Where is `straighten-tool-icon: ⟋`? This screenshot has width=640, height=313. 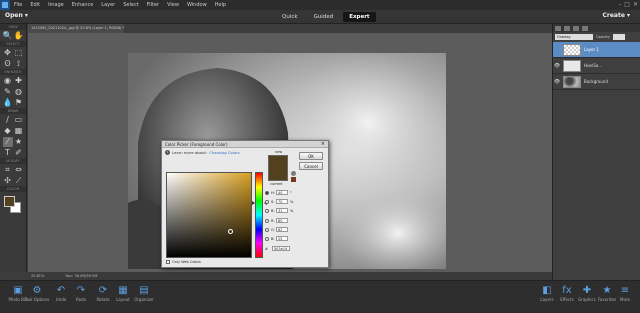 straighten-tool-icon: ⟋ is located at coordinates (19, 181).